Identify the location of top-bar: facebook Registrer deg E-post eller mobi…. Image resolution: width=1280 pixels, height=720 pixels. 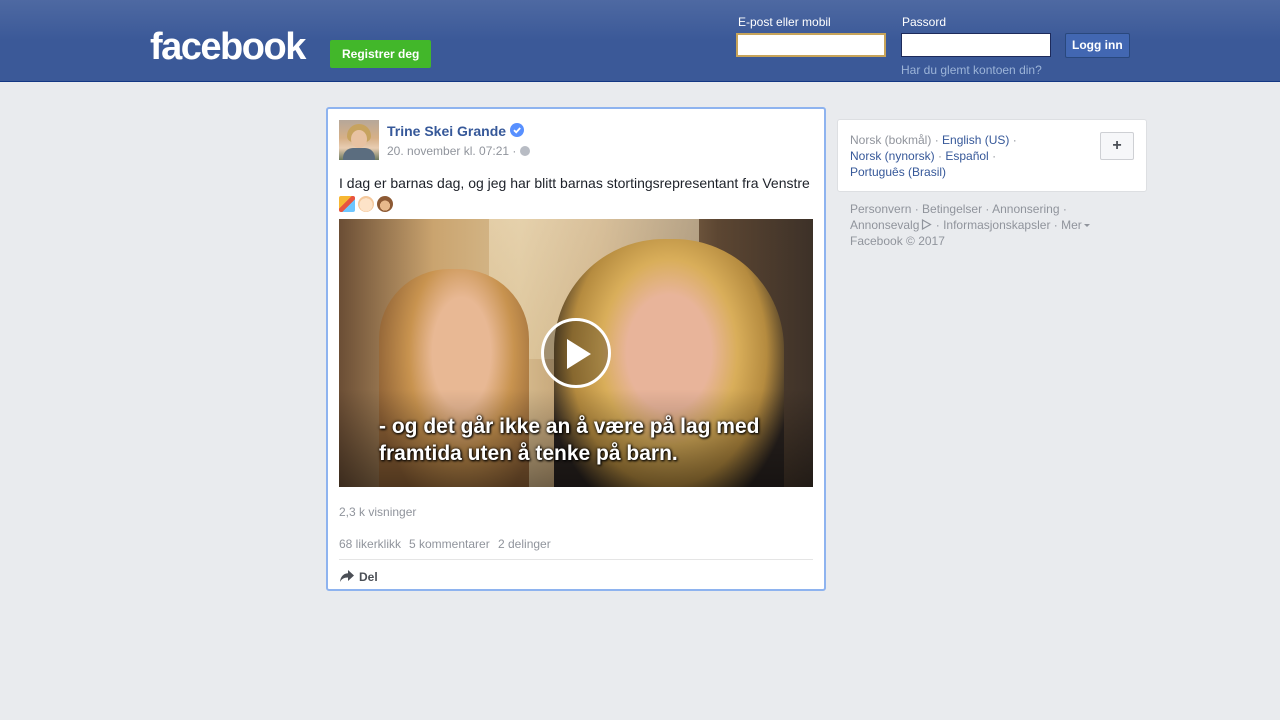
(640, 41).